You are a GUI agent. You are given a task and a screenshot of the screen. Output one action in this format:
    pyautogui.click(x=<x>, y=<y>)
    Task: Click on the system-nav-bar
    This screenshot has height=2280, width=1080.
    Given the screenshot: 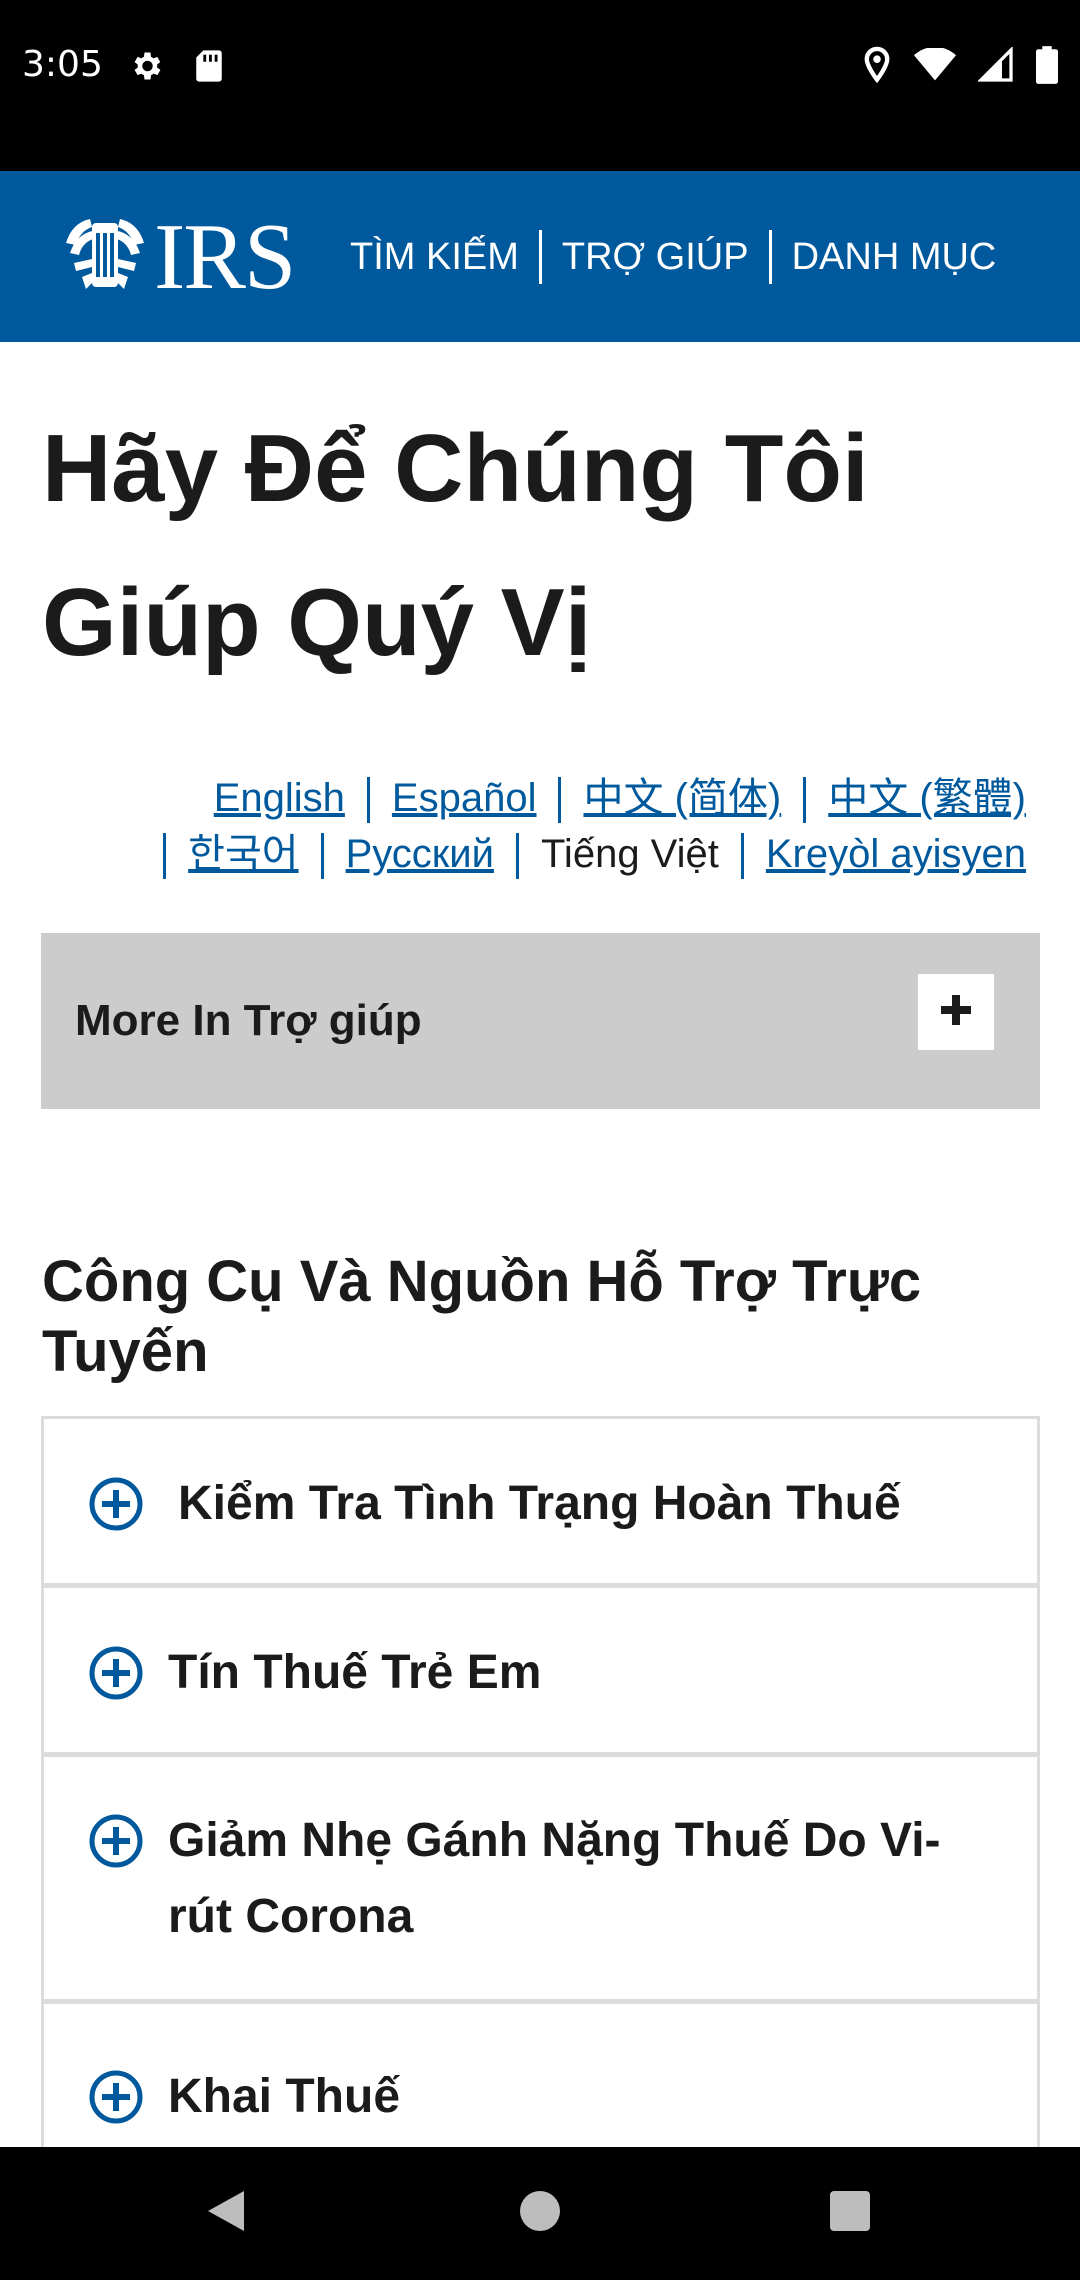 What is the action you would take?
    pyautogui.click(x=540, y=2213)
    